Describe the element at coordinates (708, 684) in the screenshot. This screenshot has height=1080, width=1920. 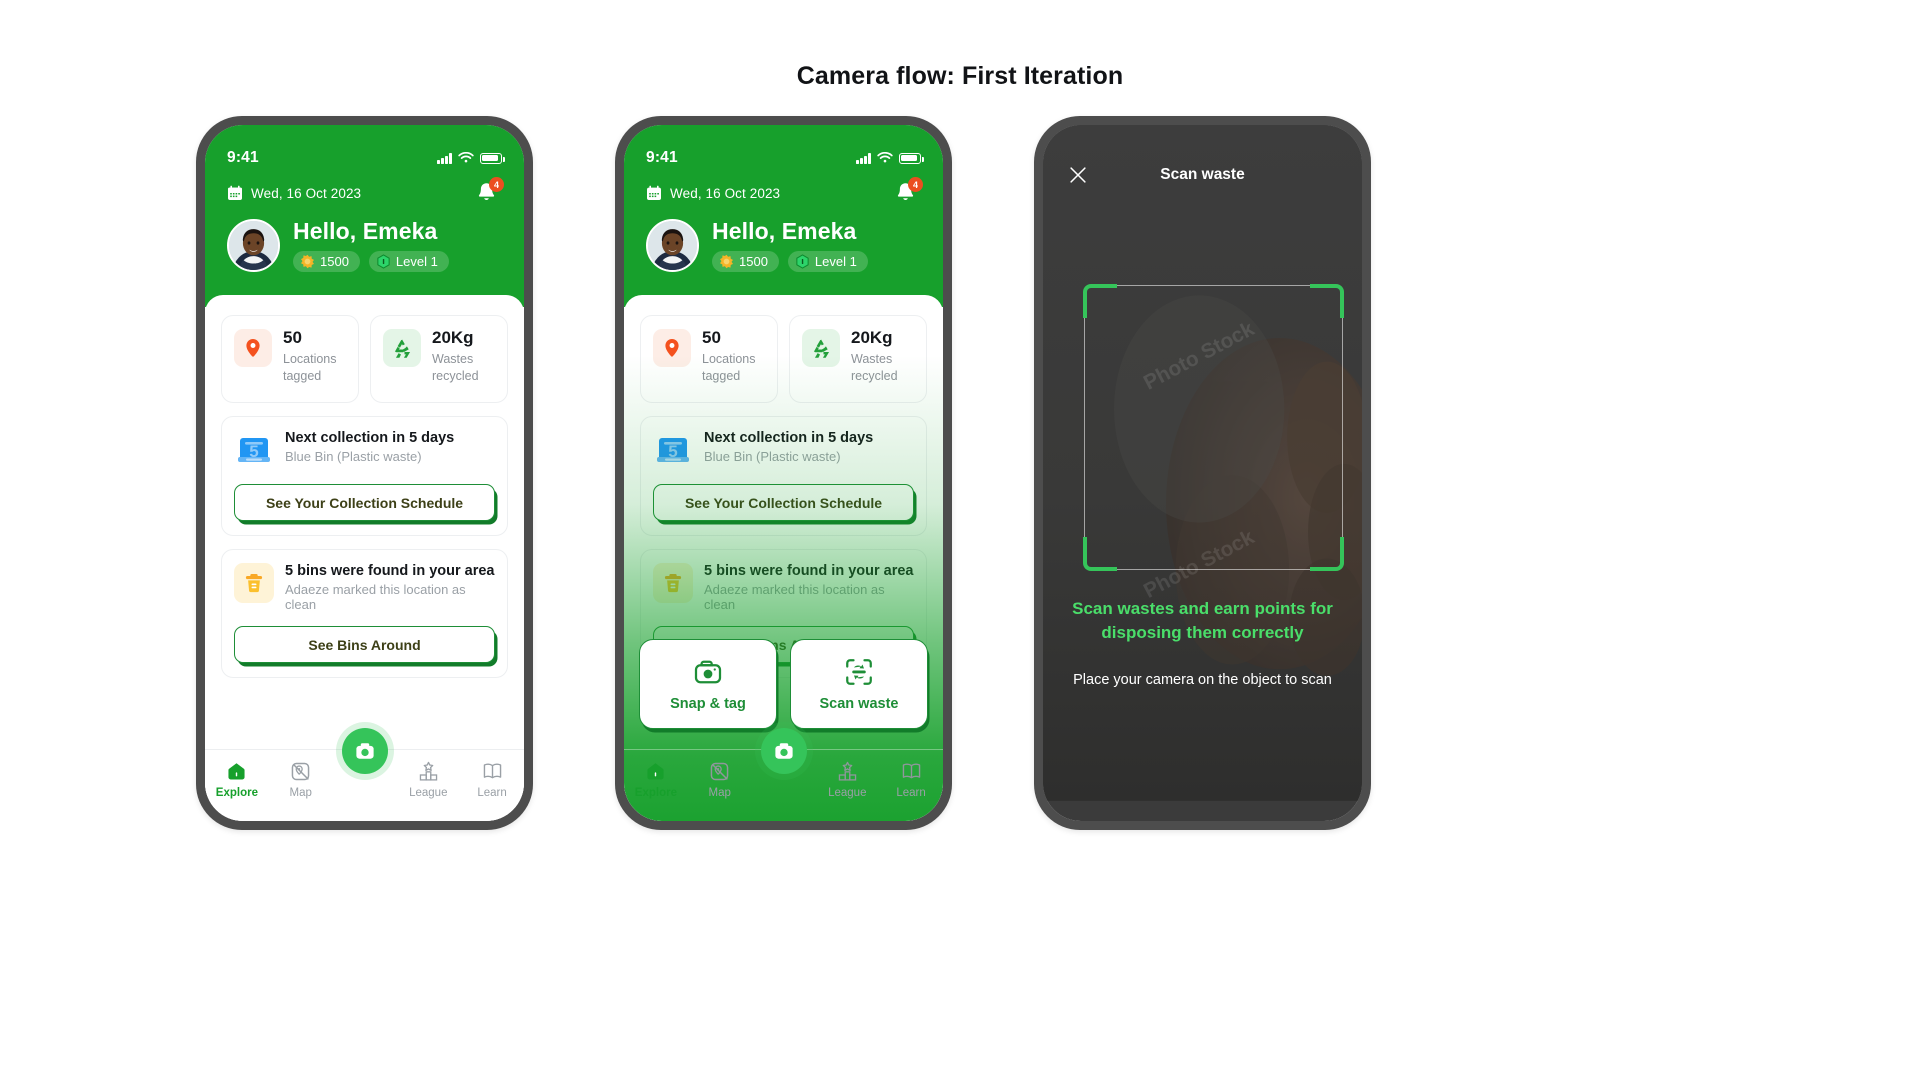
I see `snap-and-tag-button: Snap & tag` at that location.